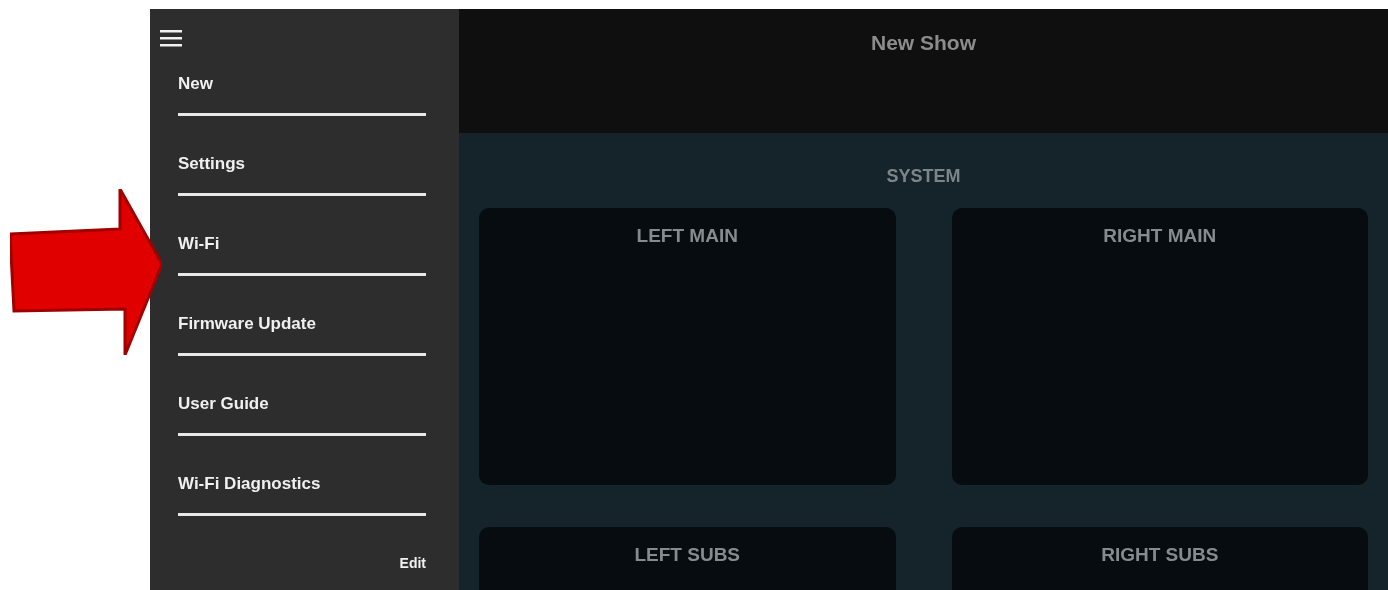  I want to click on edit-button: Edit, so click(412, 563).